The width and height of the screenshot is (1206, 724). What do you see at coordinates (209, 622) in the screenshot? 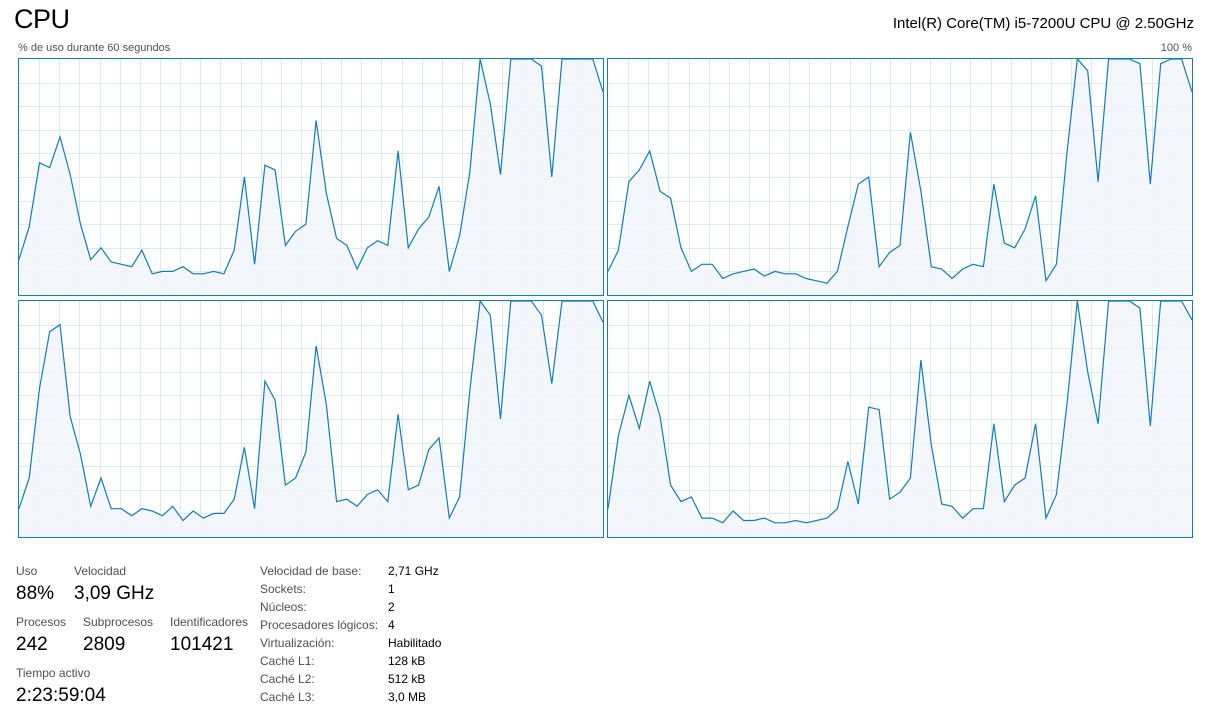
I see `identificadores-label: Identificadores` at bounding box center [209, 622].